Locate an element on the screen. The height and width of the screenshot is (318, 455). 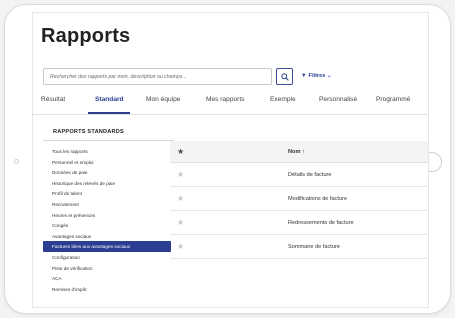
sidebar-item-talent: Profil de talent is located at coordinates (107, 193).